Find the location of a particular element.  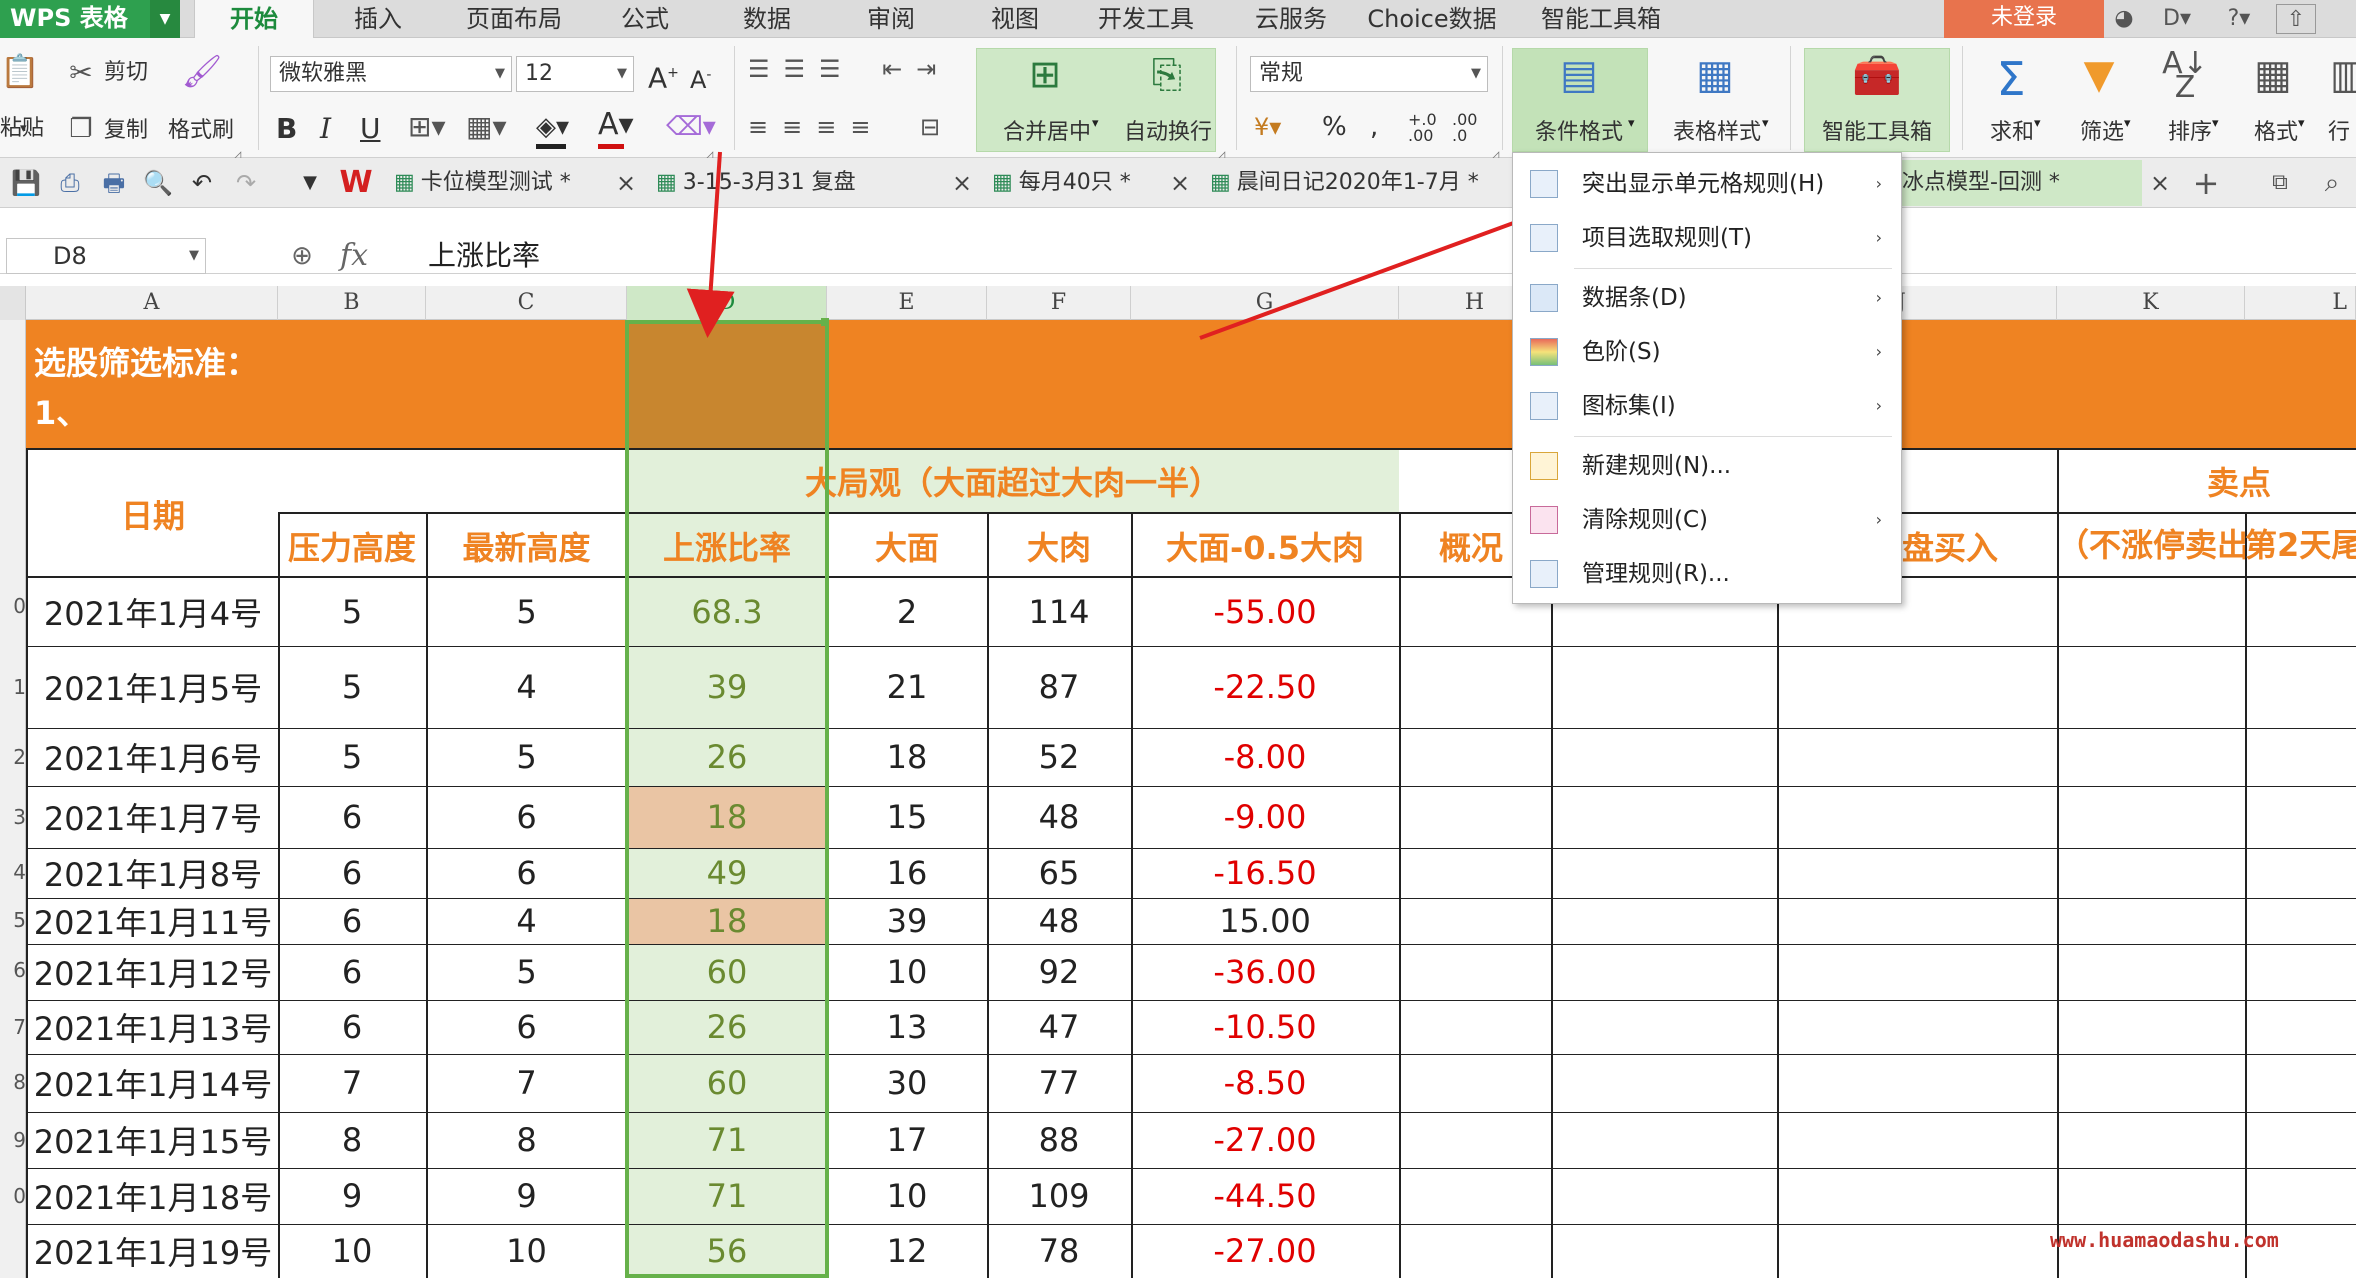

arrow-to-column-d is located at coordinates (710, 244).